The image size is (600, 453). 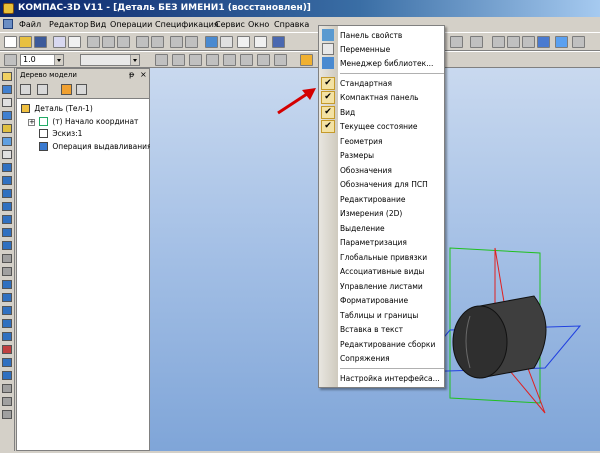 I want to click on thread-icon, so click(x=7, y=310).